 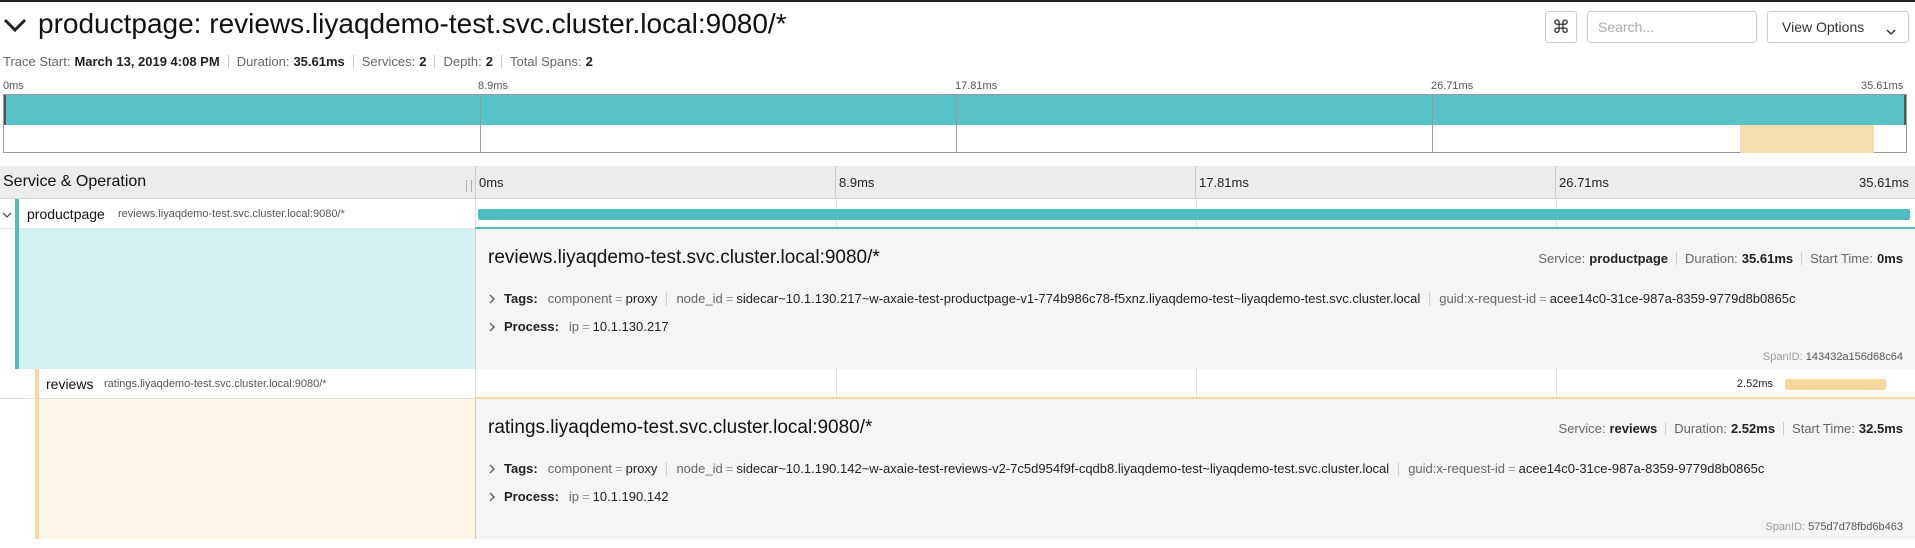 What do you see at coordinates (1193, 496) in the screenshot?
I see `process-row: Process: ip = 10.1.190.142` at bounding box center [1193, 496].